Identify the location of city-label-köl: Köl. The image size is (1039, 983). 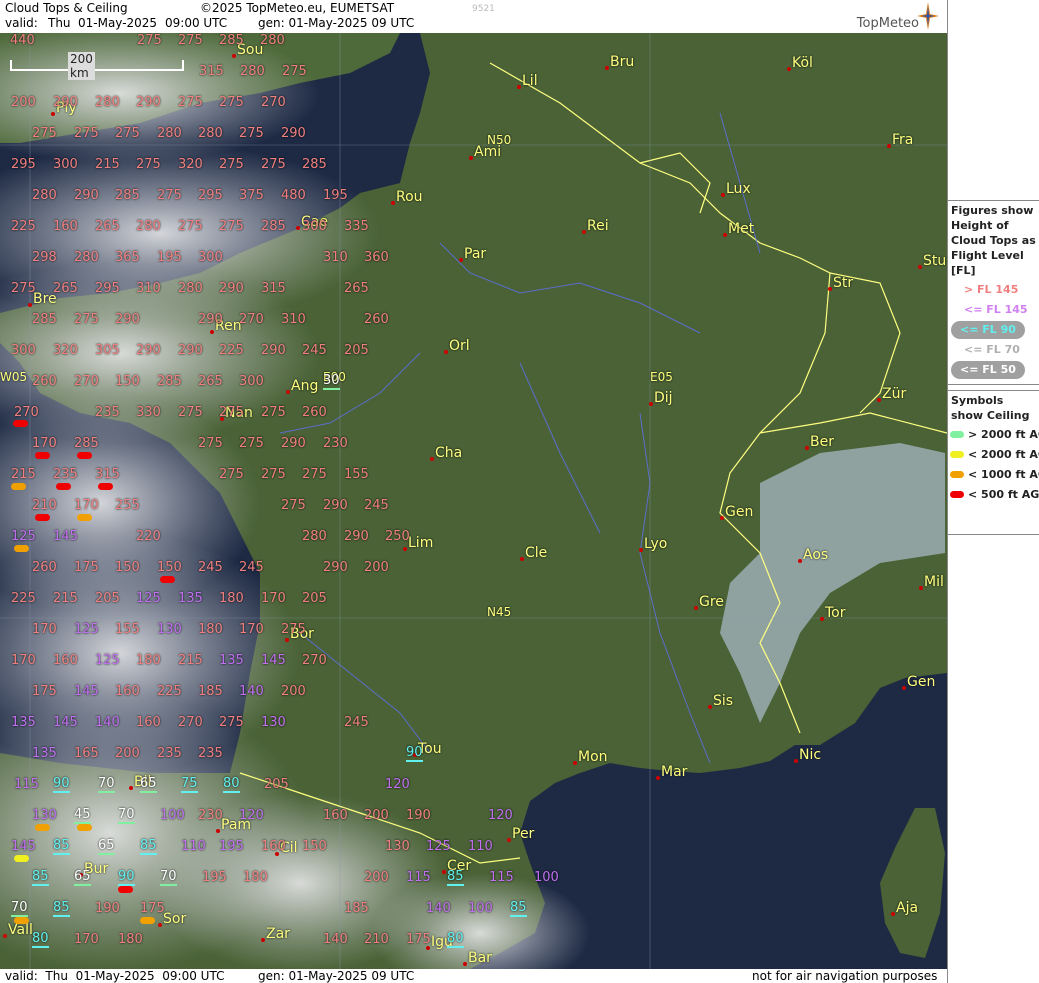
(802, 63).